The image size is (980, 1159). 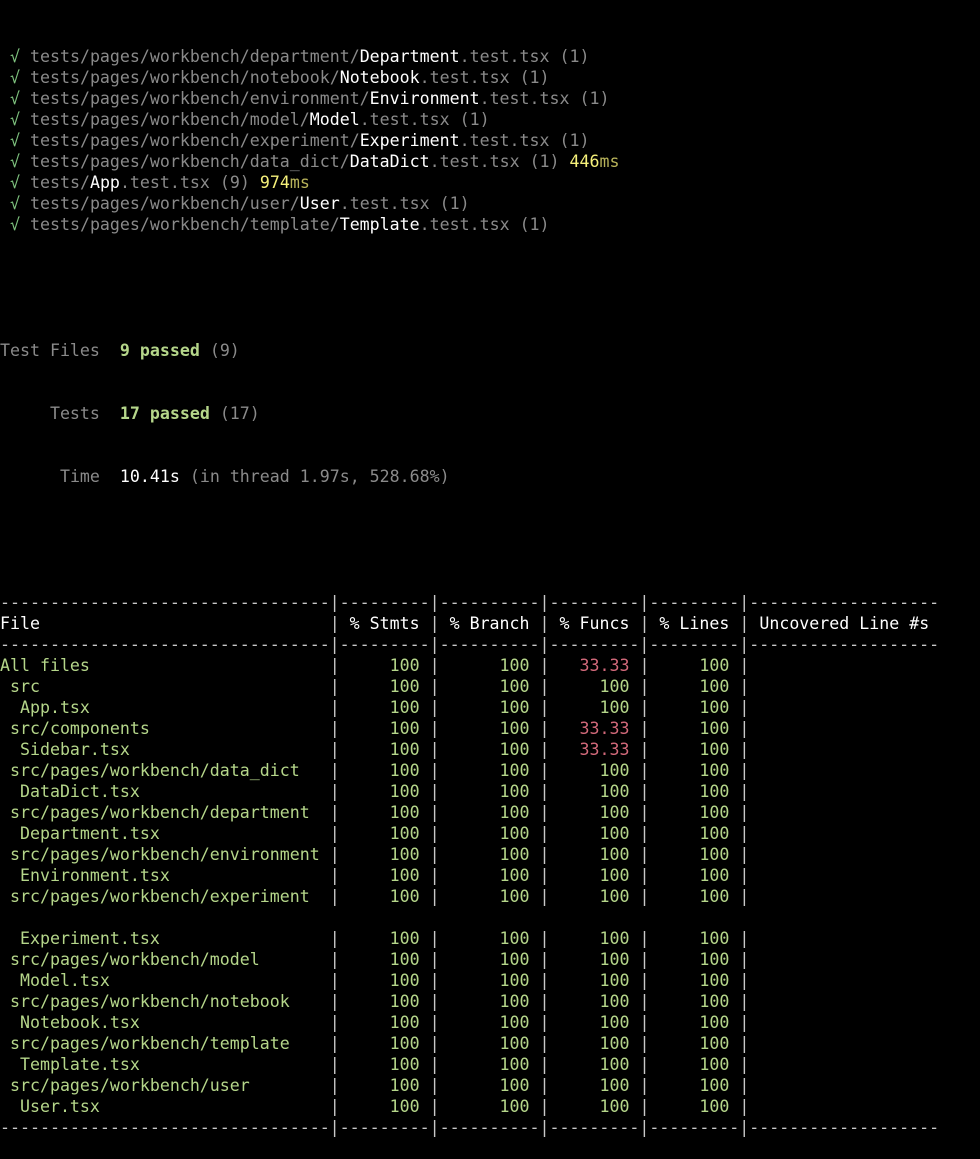 What do you see at coordinates (165, 1043) in the screenshot?
I see `row-file: src/pages/workbench/template` at bounding box center [165, 1043].